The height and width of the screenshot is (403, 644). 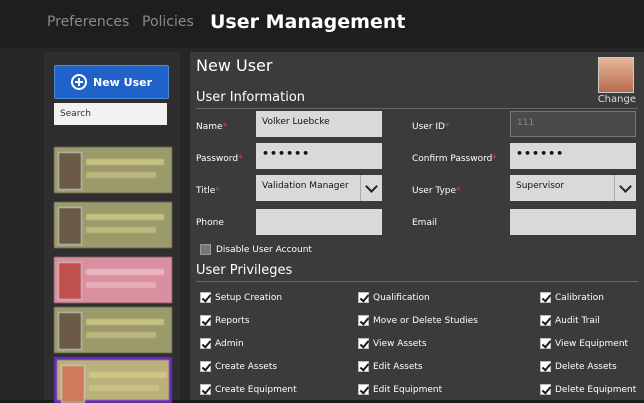 I want to click on user-information-heading: User Information, so click(x=251, y=97).